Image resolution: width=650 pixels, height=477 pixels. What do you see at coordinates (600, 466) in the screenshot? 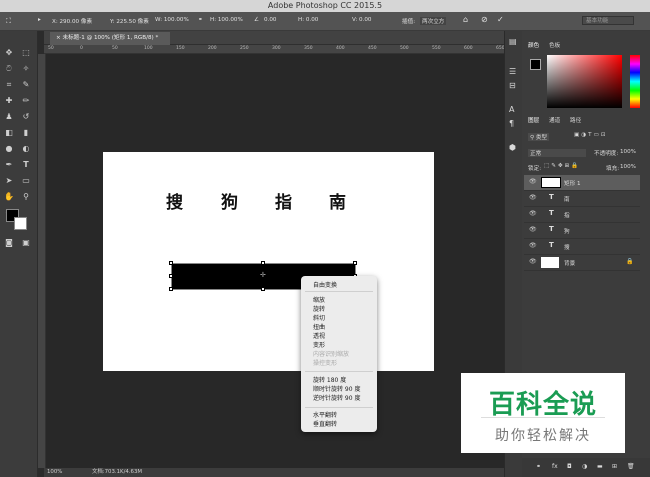
I see `new-group-icon: ▬` at bounding box center [600, 466].